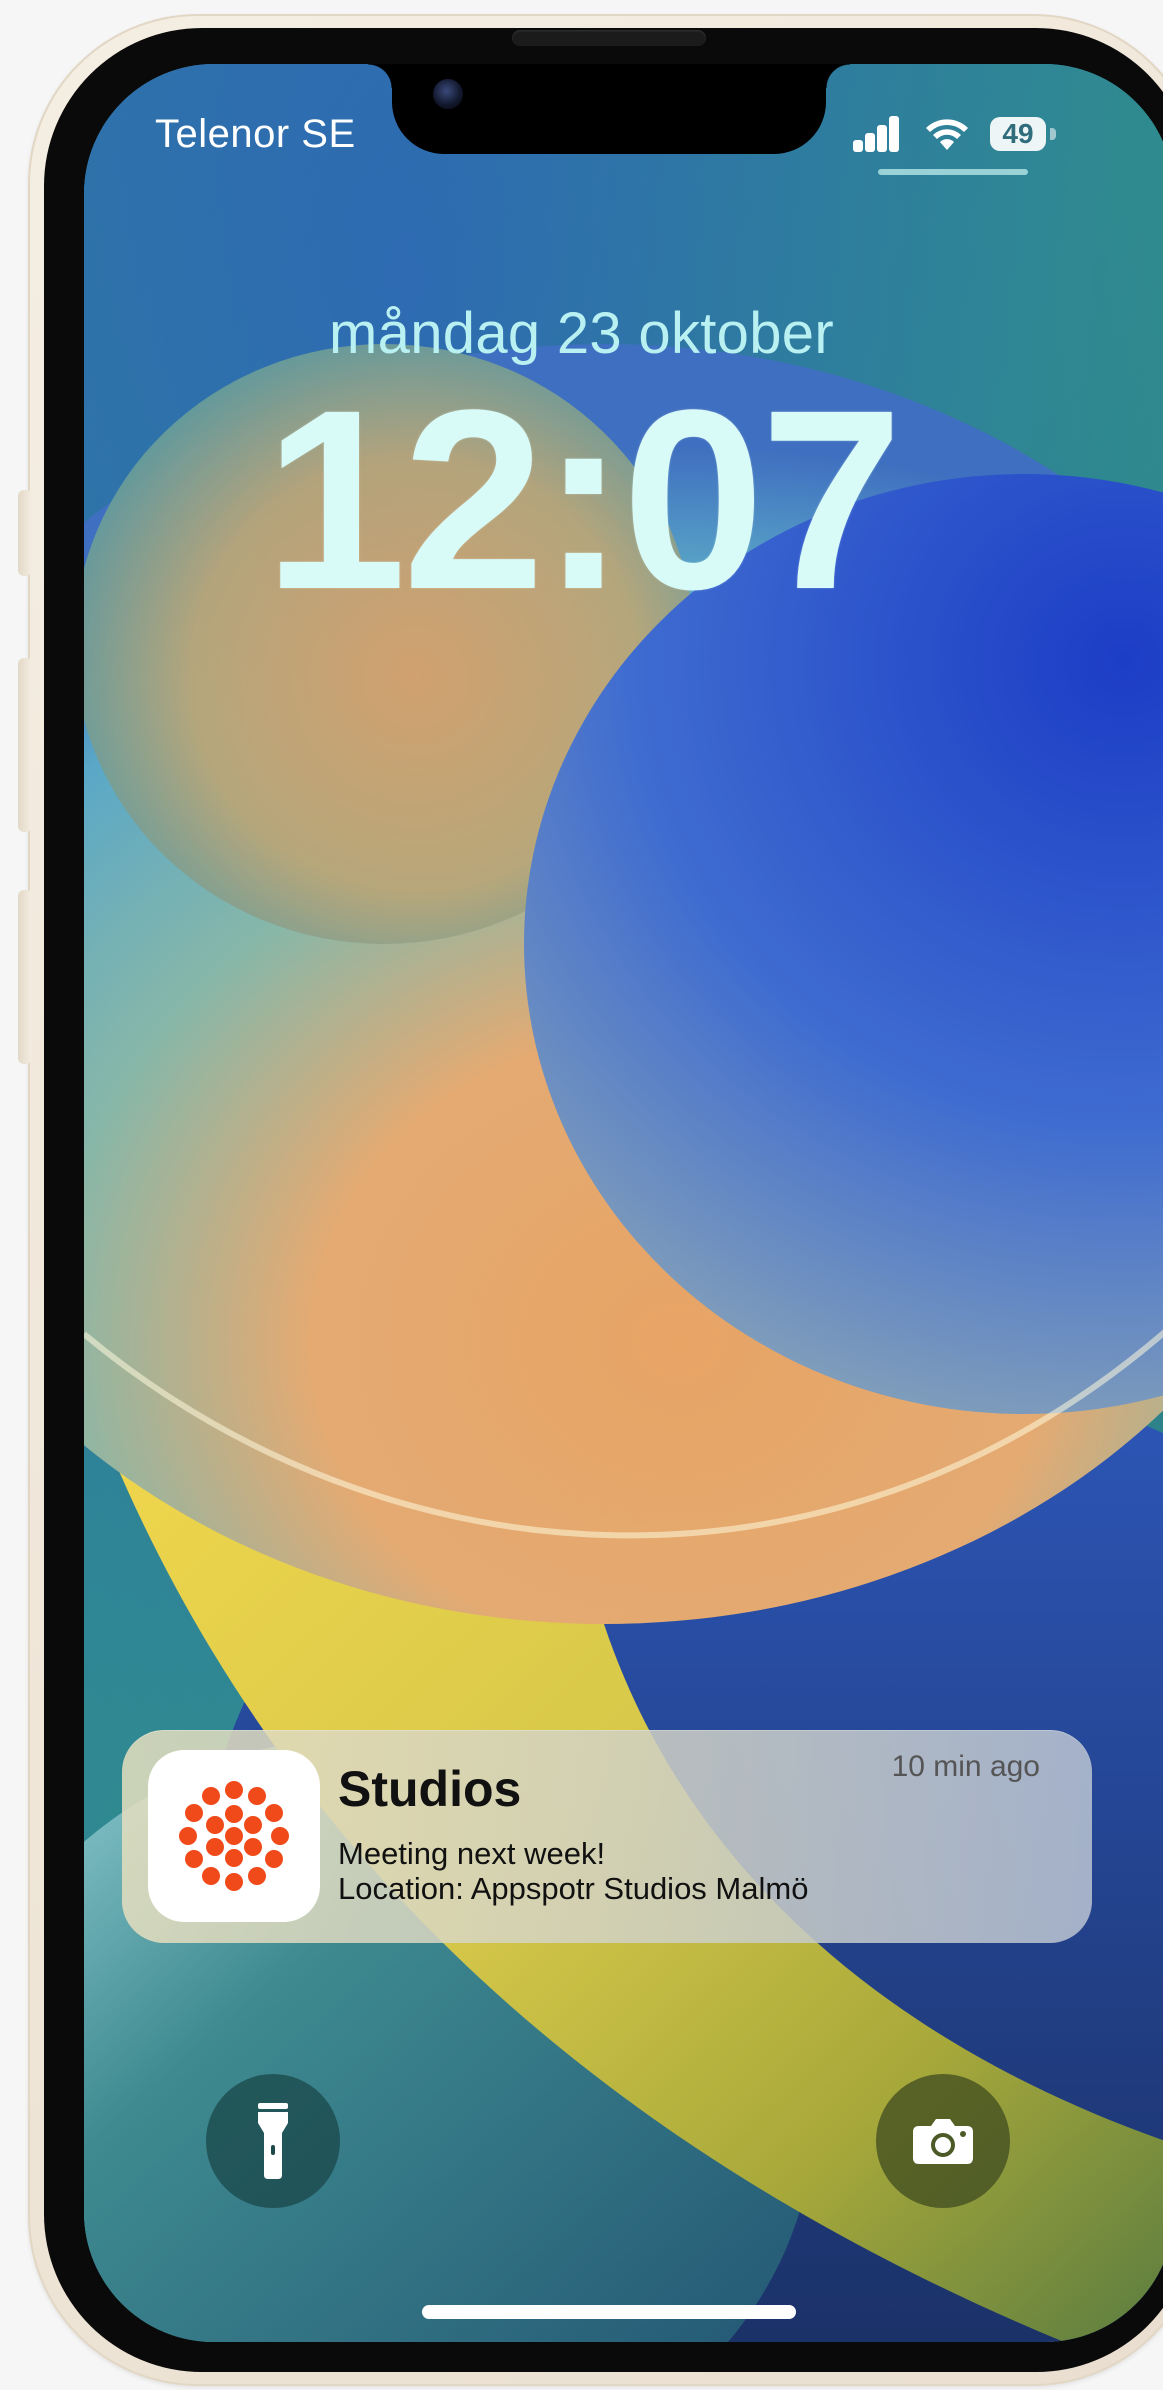 Image resolution: width=1163 pixels, height=2390 pixels. What do you see at coordinates (472, 1853) in the screenshot?
I see `notification-message-line1: Meeting next week!` at bounding box center [472, 1853].